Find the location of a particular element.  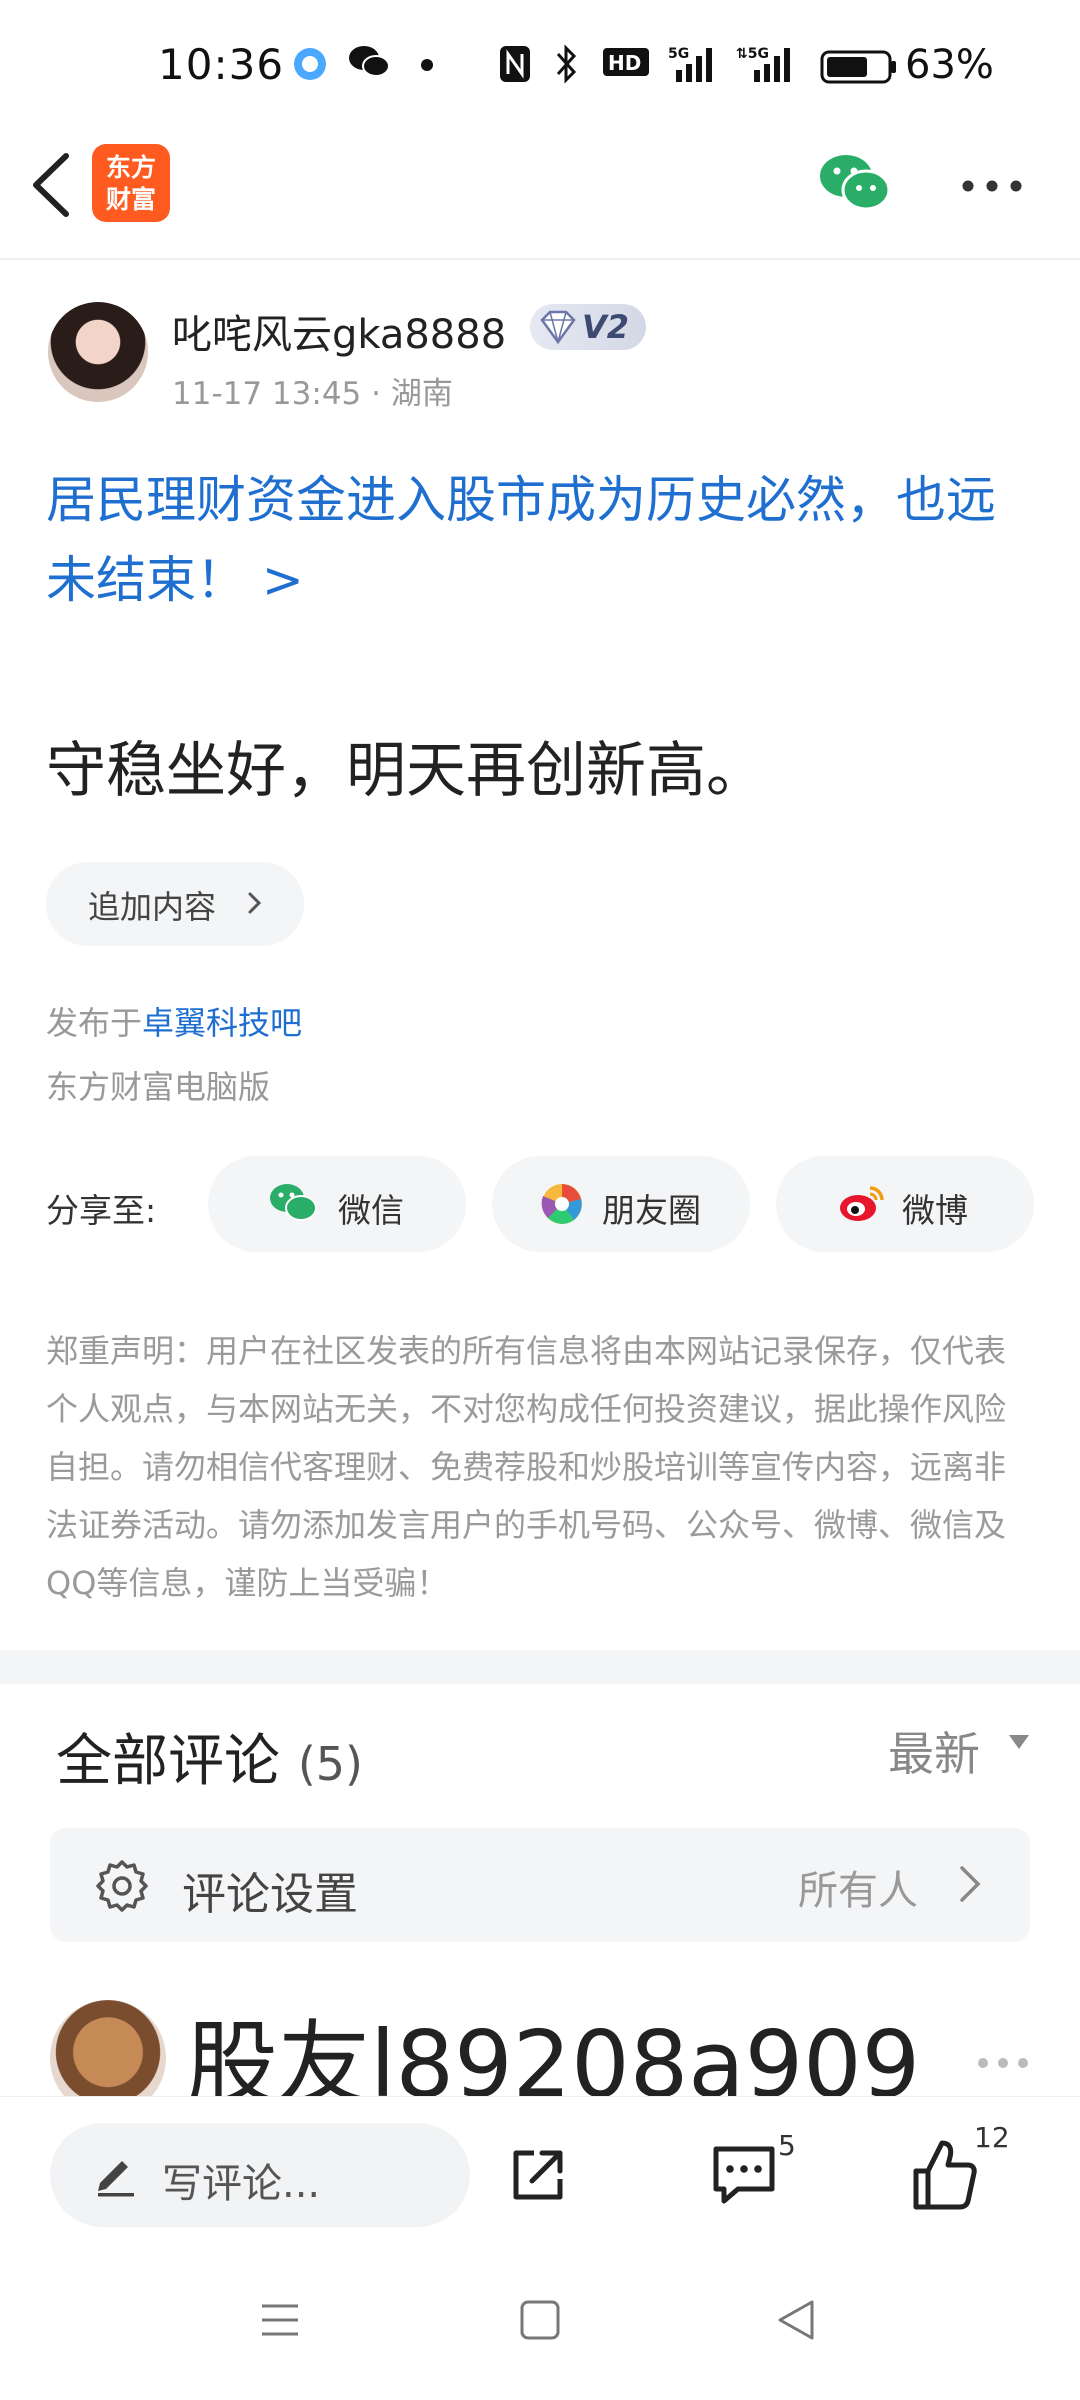

svg-text: 5G is located at coordinates (678, 54).